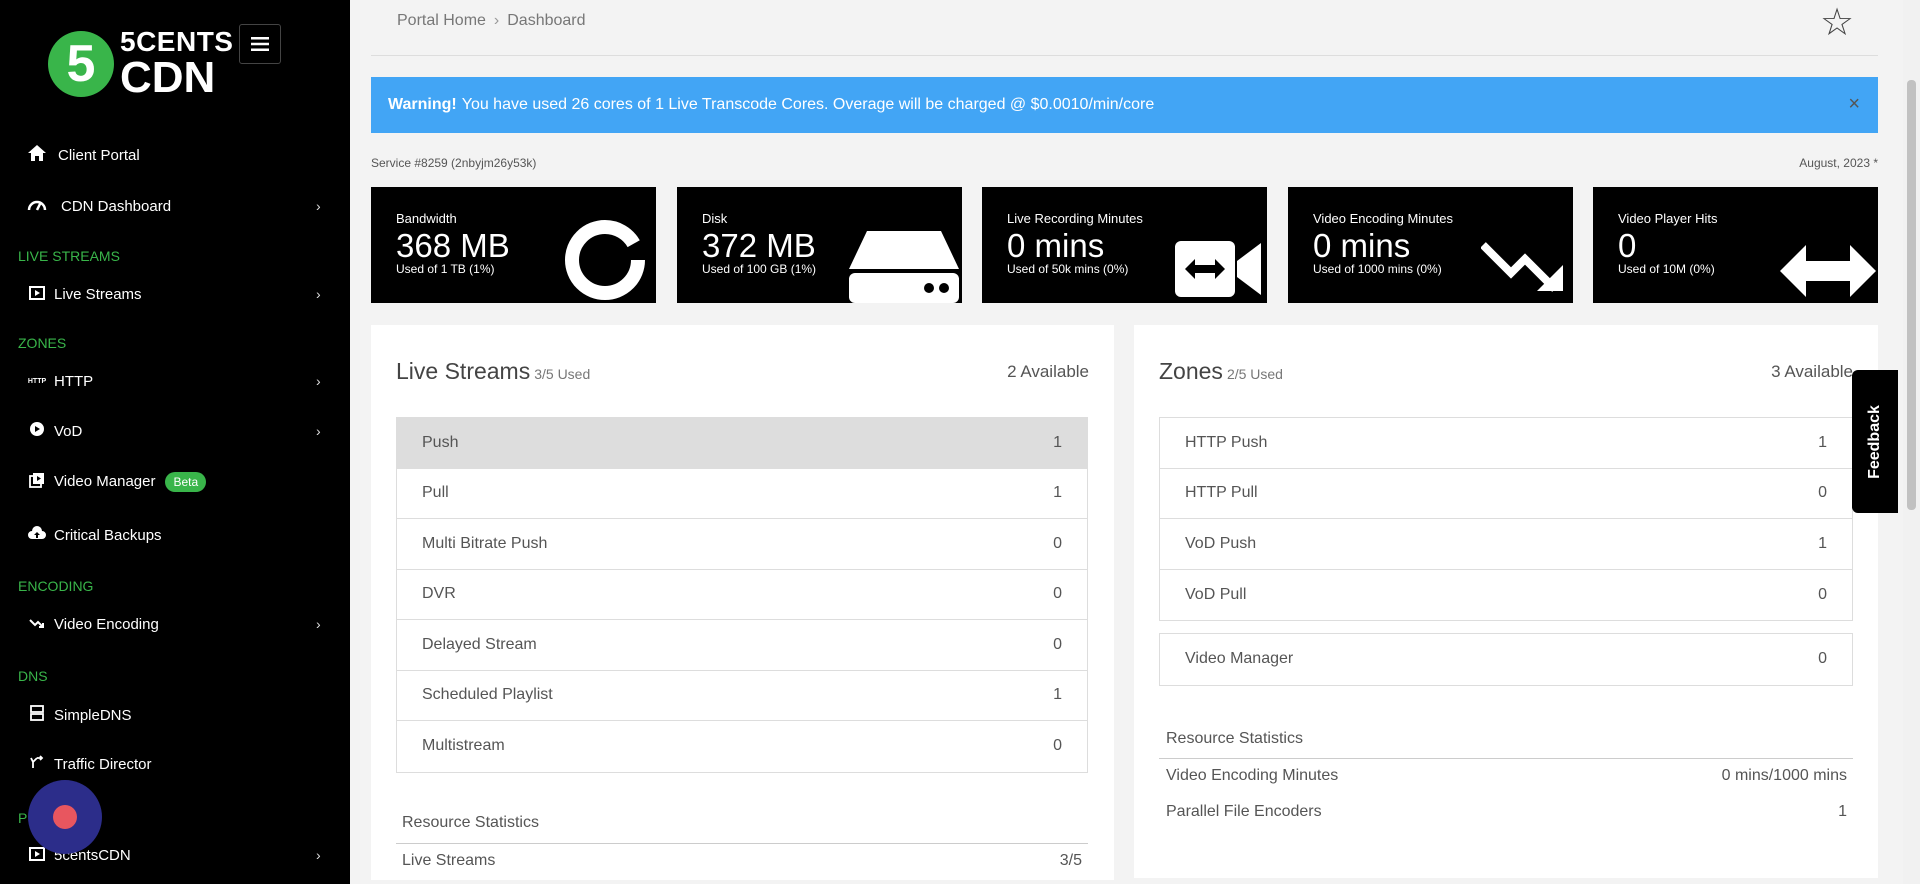 The image size is (1920, 884). Describe the element at coordinates (440, 442) in the screenshot. I see `item-label: Push` at that location.